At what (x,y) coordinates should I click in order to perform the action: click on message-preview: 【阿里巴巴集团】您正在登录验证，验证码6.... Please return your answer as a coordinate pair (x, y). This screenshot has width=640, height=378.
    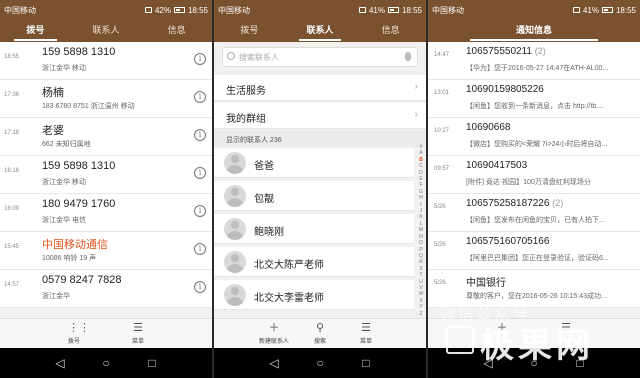
    Looking at the image, I should click on (537, 258).